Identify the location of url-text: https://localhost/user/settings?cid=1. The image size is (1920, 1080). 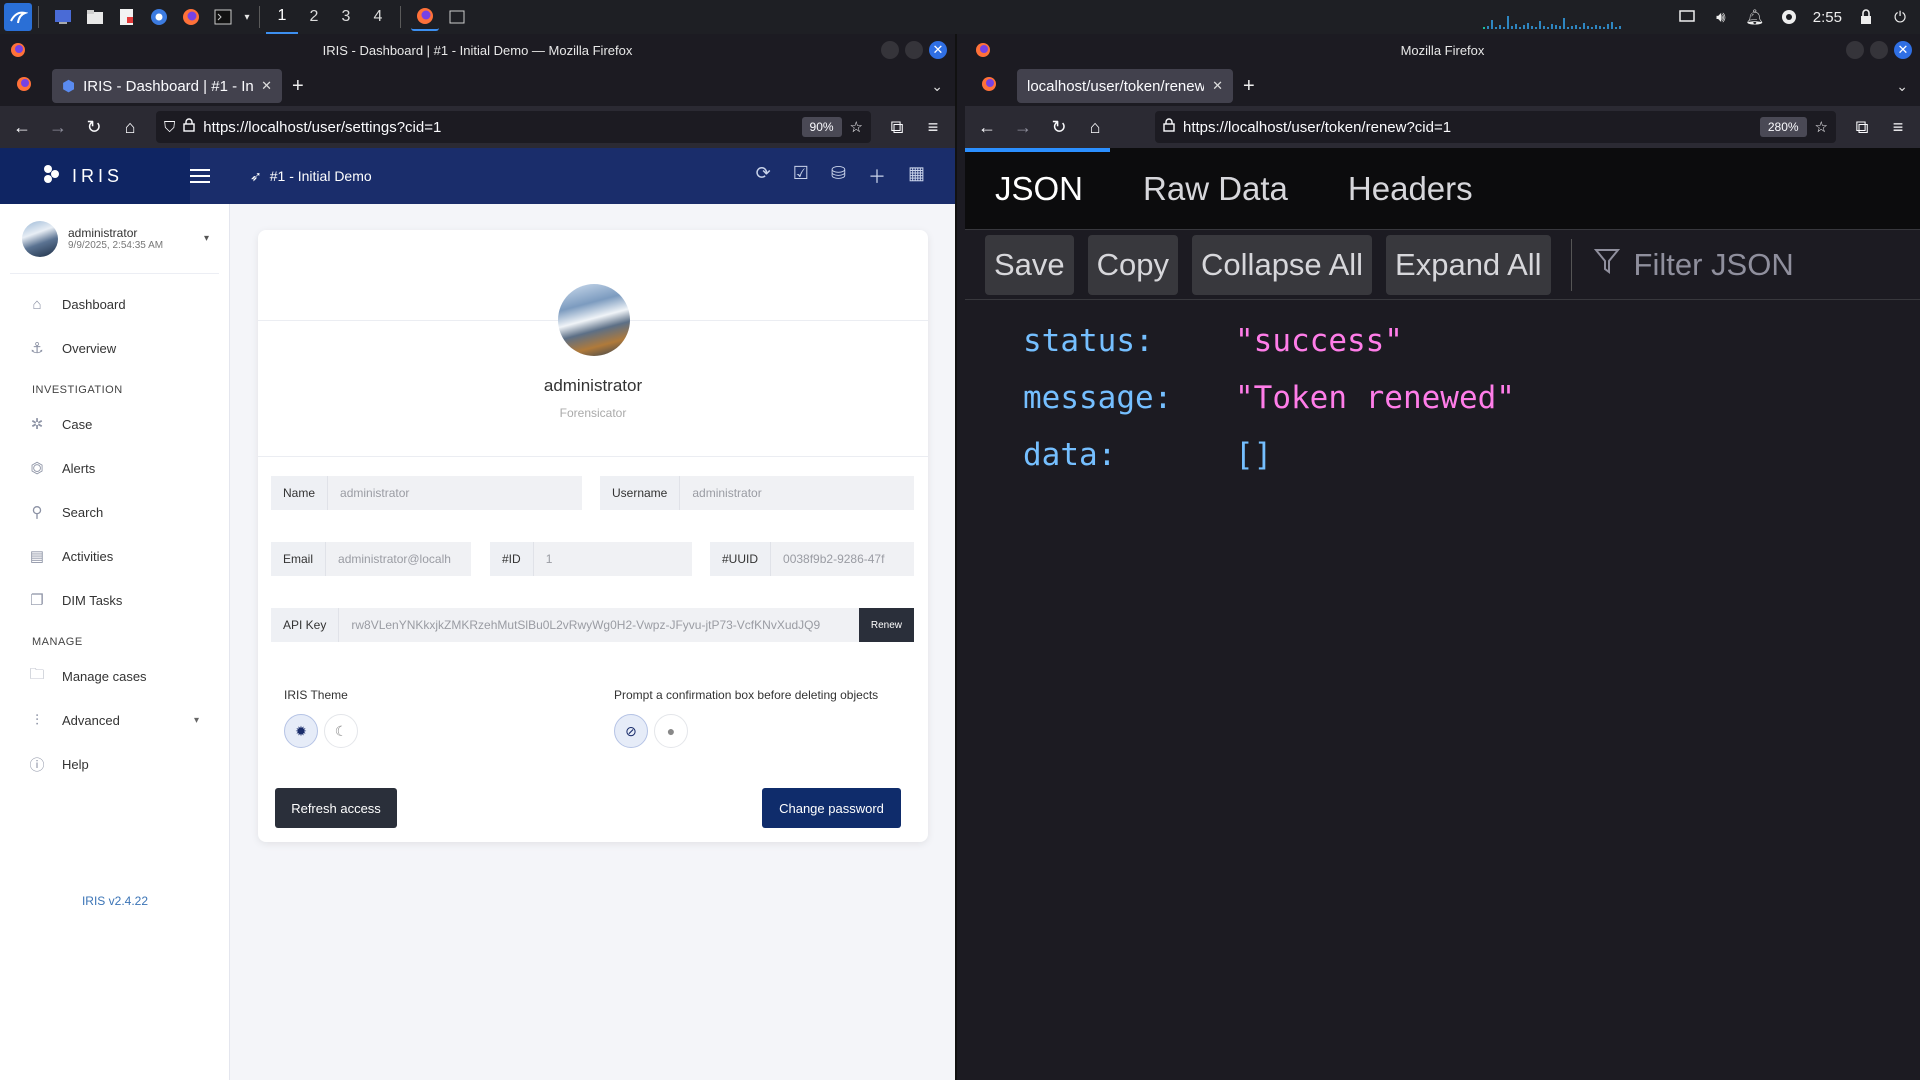
(498, 127).